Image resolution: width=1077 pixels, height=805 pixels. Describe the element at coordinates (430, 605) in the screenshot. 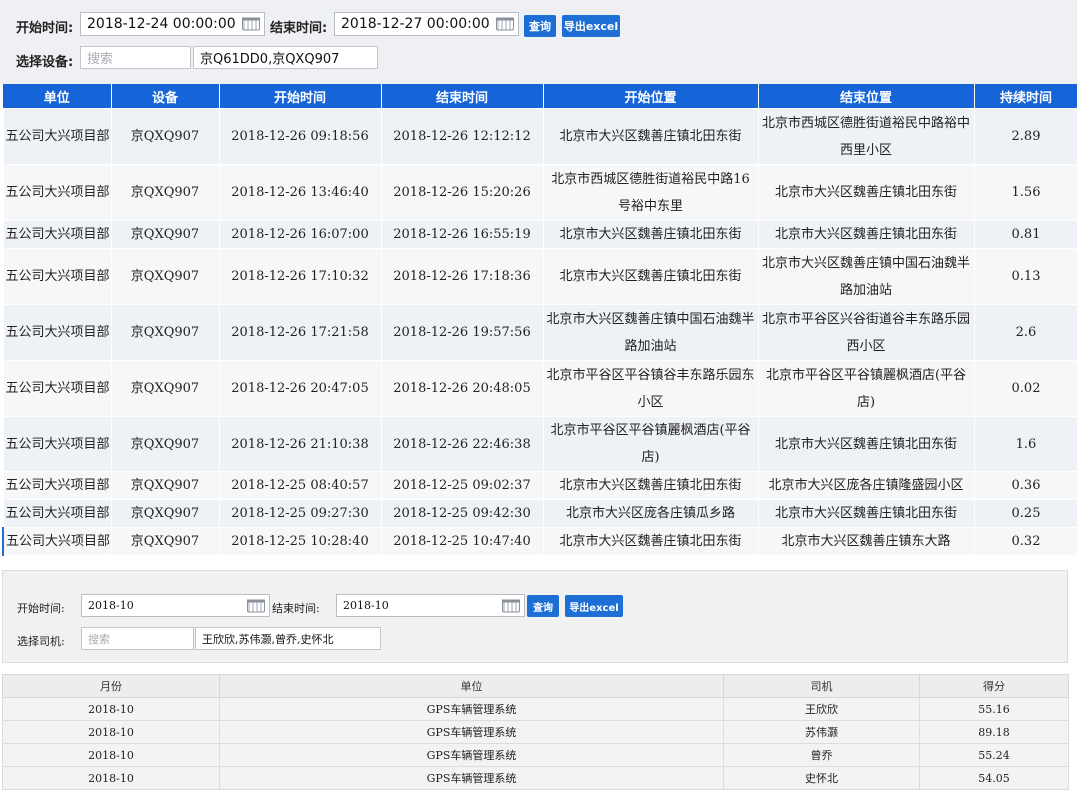

I see `month-end-input: 2018-10` at that location.